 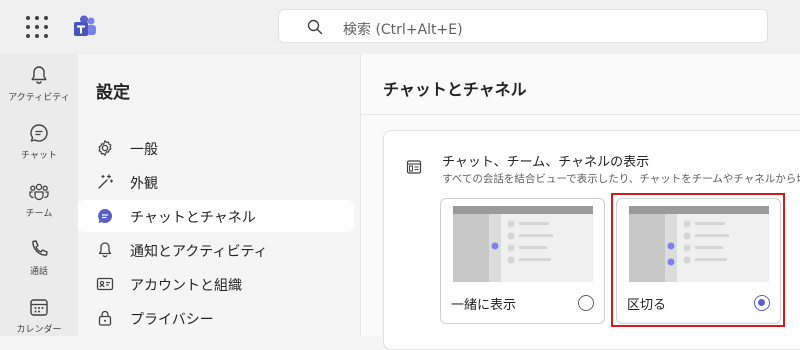 I want to click on settings-item-accounts: アカウントと組織, so click(x=216, y=284).